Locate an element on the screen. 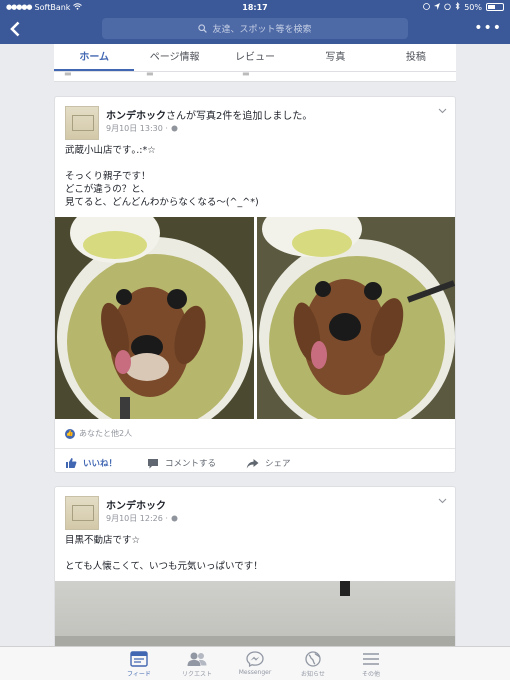  tab-reviews: レビュー is located at coordinates (255, 57).